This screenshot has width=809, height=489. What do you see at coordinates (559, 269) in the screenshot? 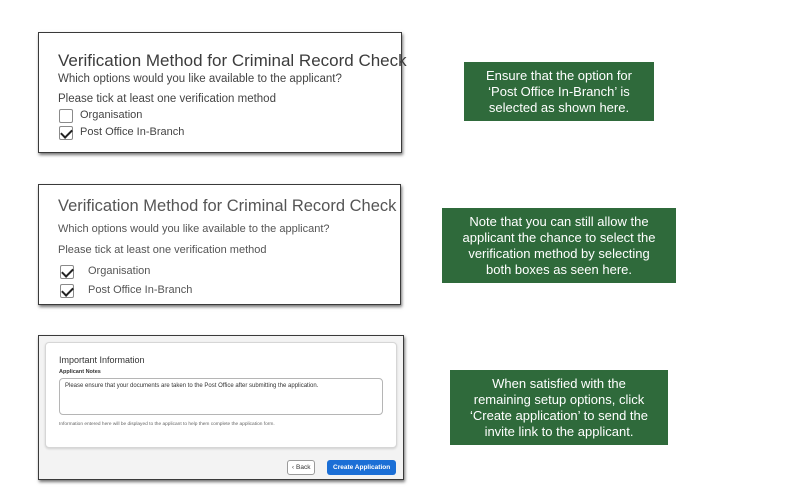
I see `callout-2-line: both boxes as seen here.` at bounding box center [559, 269].